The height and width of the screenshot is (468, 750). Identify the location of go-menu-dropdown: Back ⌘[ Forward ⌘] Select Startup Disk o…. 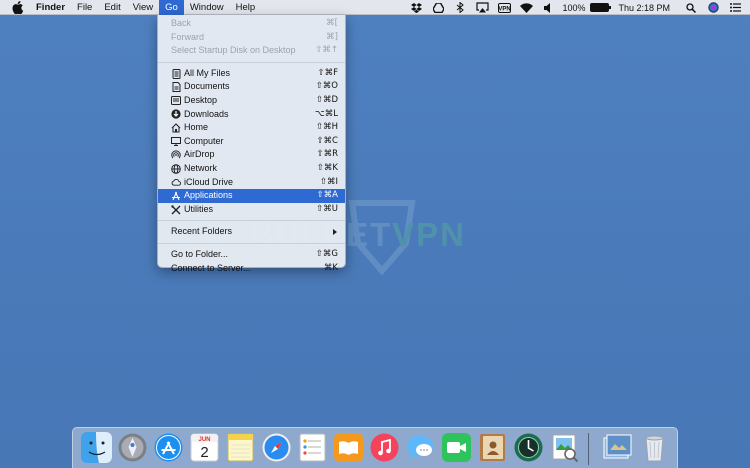
(251, 144).